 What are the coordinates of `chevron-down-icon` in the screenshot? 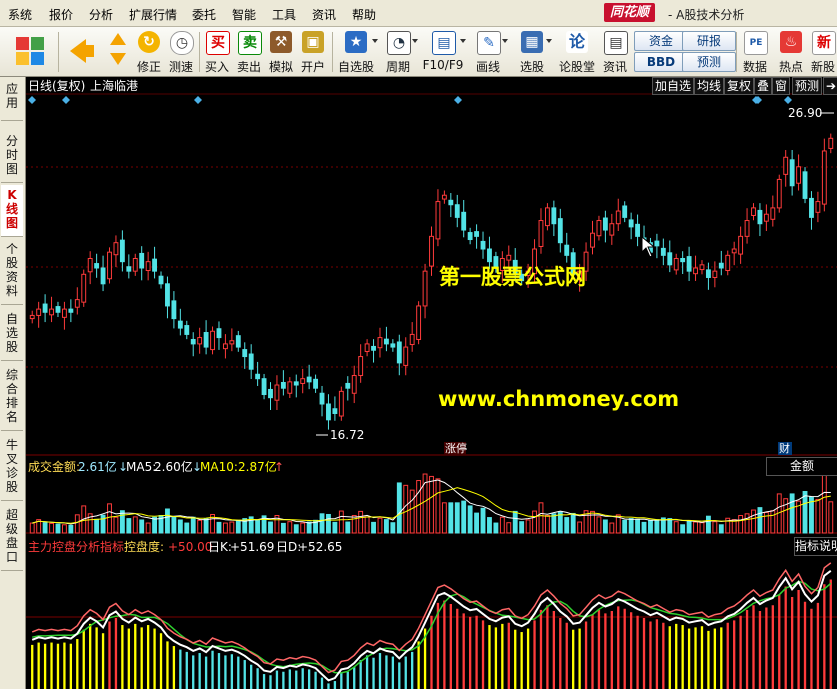 It's located at (463, 41).